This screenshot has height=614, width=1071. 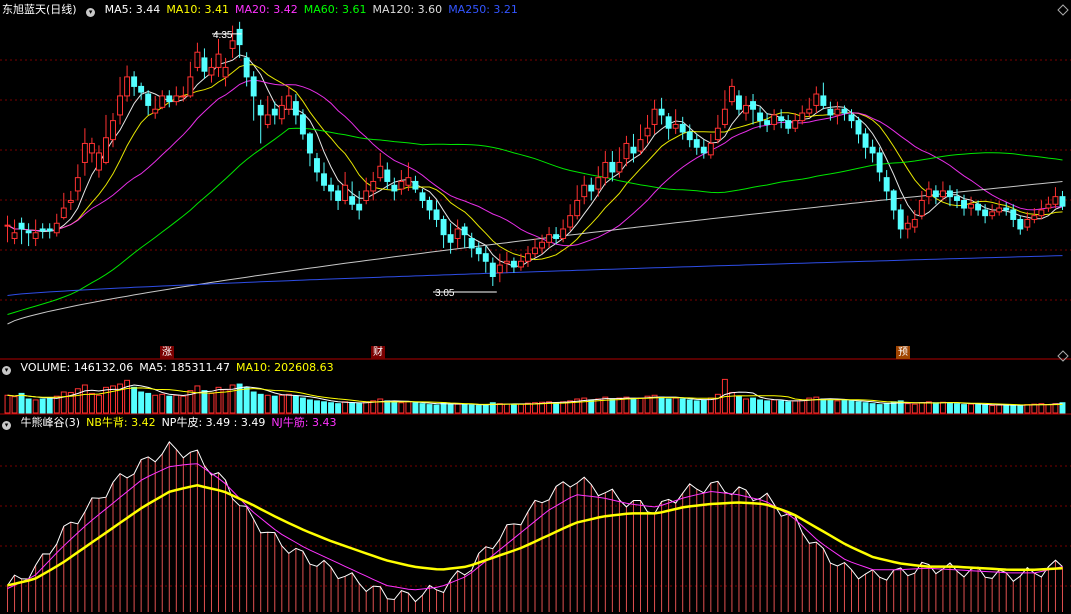 What do you see at coordinates (445, 293) in the screenshot?
I see `low-price-label: 3.05` at bounding box center [445, 293].